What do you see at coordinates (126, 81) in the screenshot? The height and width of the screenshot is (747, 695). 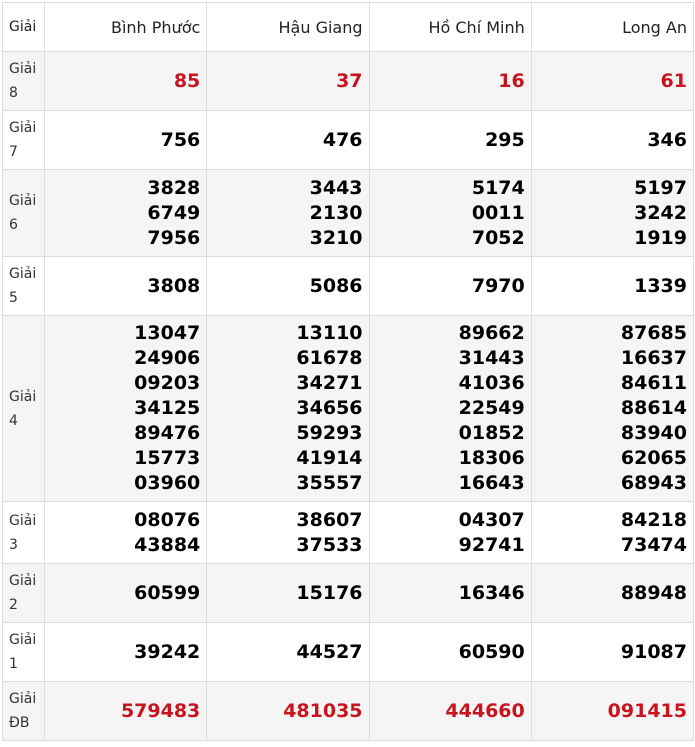 I see `result-cell: 85` at bounding box center [126, 81].